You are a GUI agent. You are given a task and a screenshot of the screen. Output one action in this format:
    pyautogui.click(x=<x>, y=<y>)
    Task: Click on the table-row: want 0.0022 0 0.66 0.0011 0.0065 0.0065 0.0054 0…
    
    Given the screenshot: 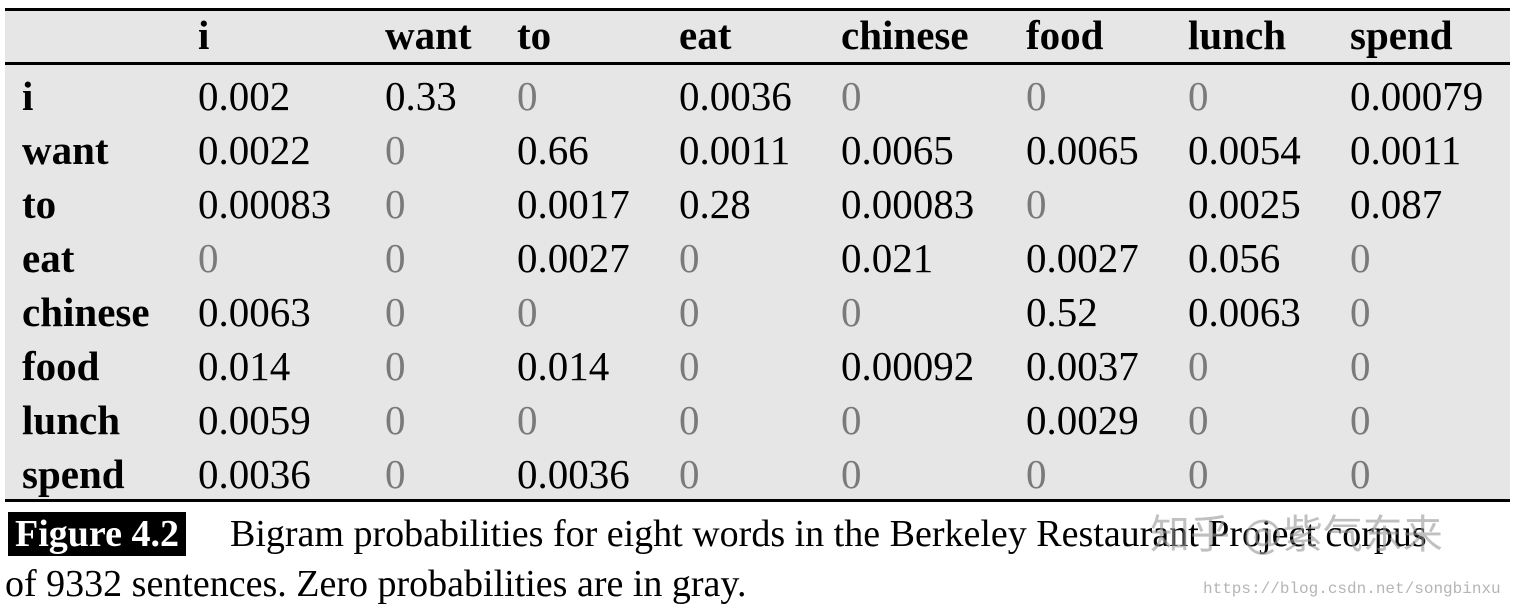 What is the action you would take?
    pyautogui.click(x=757, y=150)
    